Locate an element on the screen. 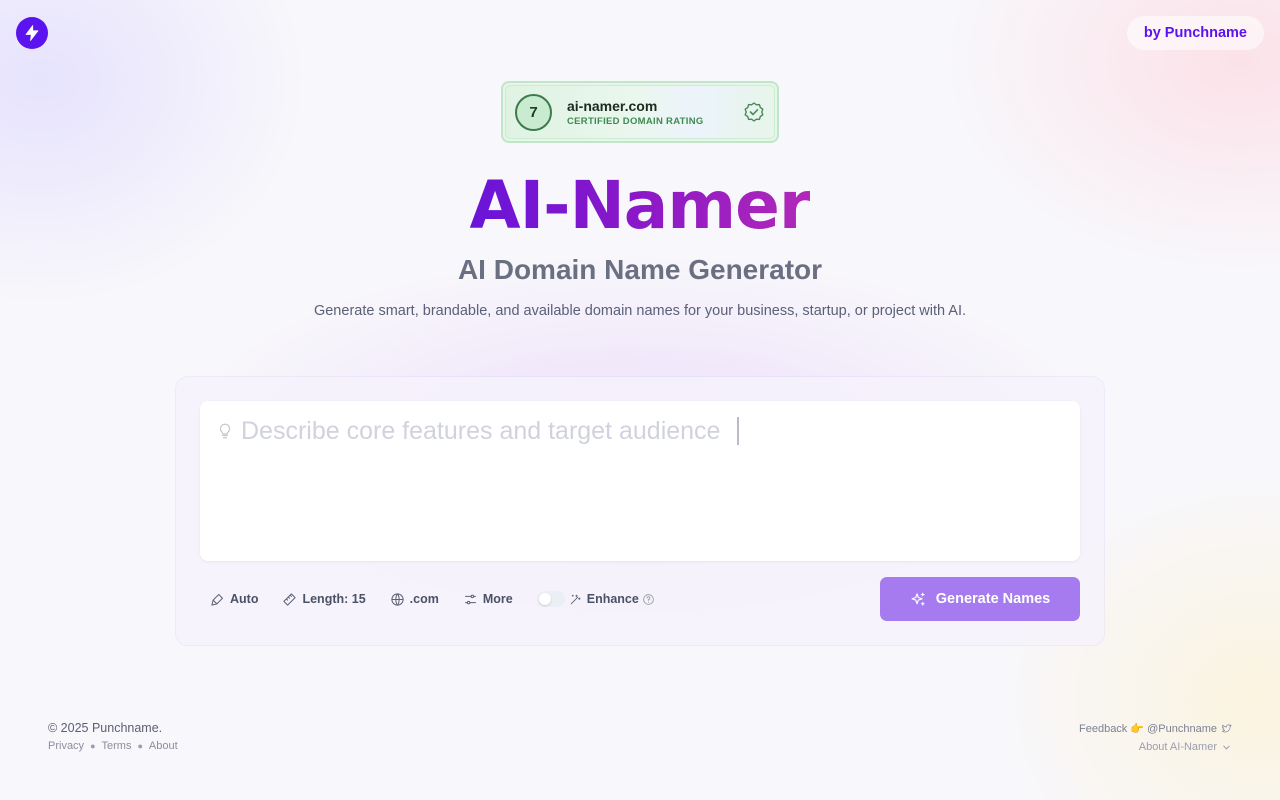 The image size is (1280, 800). style-option-label: Auto is located at coordinates (244, 599).